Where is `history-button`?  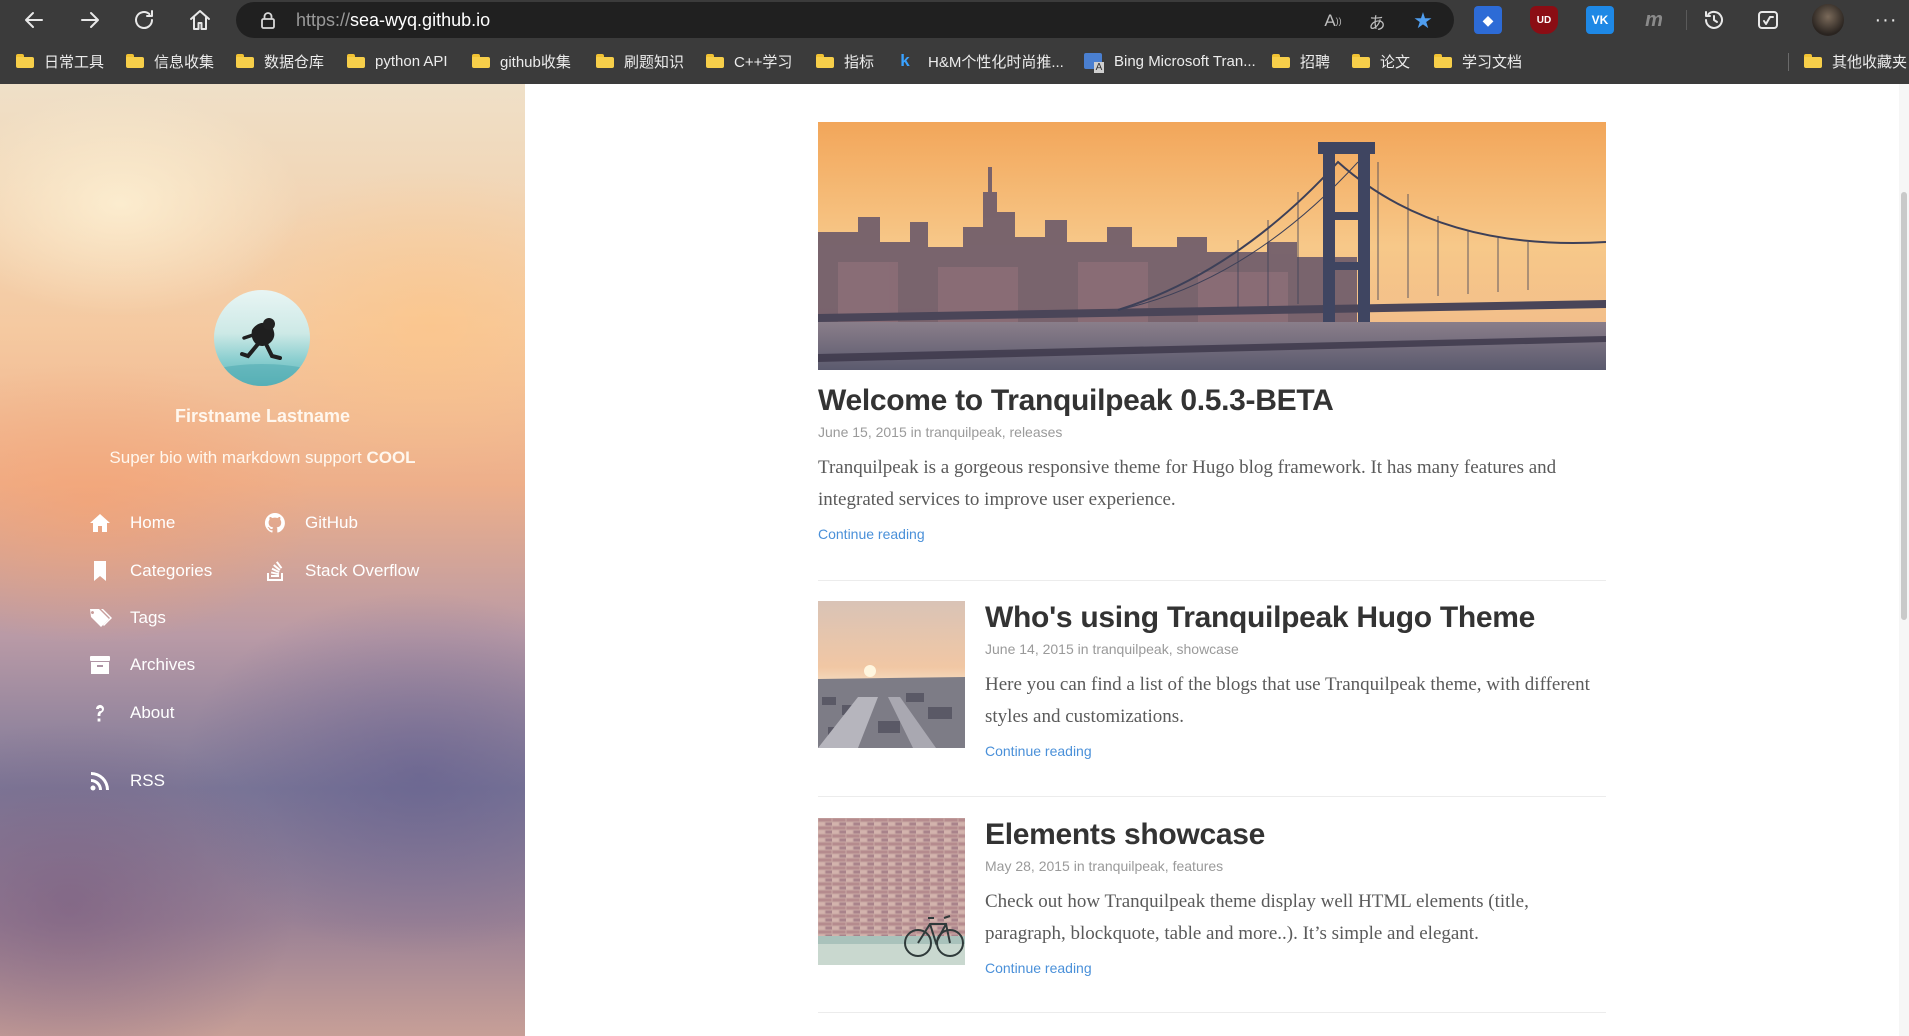
history-button is located at coordinates (1714, 20).